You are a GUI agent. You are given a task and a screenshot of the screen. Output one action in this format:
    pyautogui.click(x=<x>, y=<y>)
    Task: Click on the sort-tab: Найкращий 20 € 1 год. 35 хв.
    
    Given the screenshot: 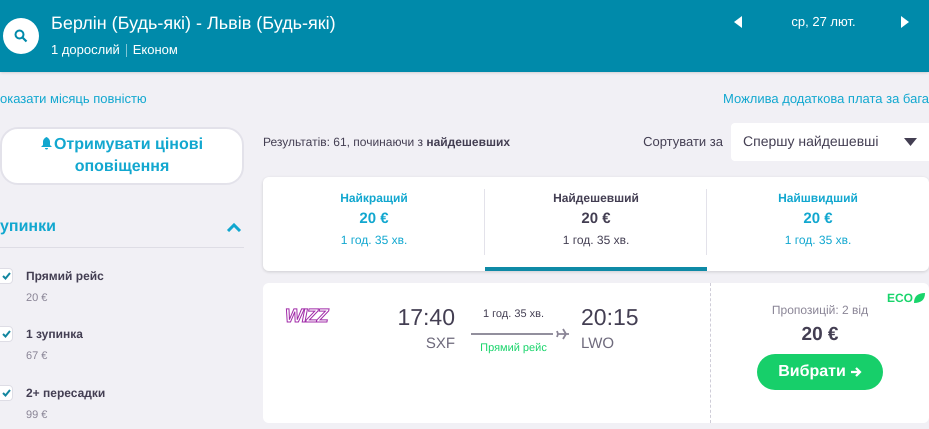 What is the action you would take?
    pyautogui.click(x=374, y=223)
    